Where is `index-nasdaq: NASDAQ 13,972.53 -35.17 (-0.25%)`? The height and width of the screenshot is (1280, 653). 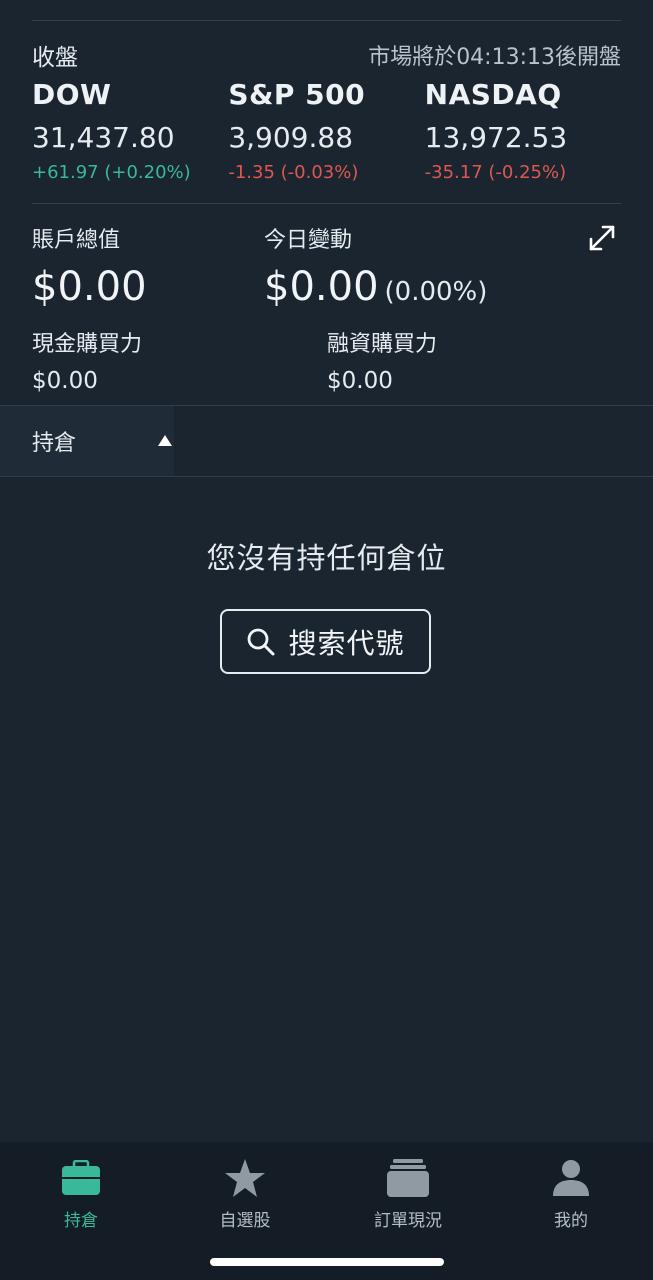 index-nasdaq: NASDAQ 13,972.53 -35.17 (-0.25%) is located at coordinates (523, 130).